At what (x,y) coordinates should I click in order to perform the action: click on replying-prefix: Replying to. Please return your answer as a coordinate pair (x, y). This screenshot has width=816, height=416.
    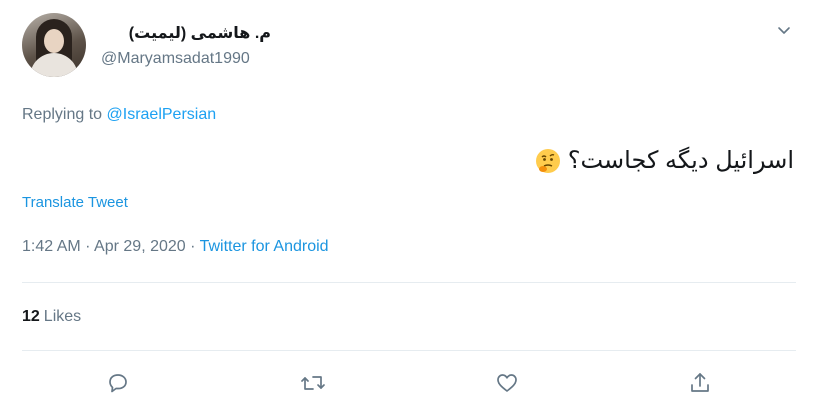
    Looking at the image, I should click on (62, 114).